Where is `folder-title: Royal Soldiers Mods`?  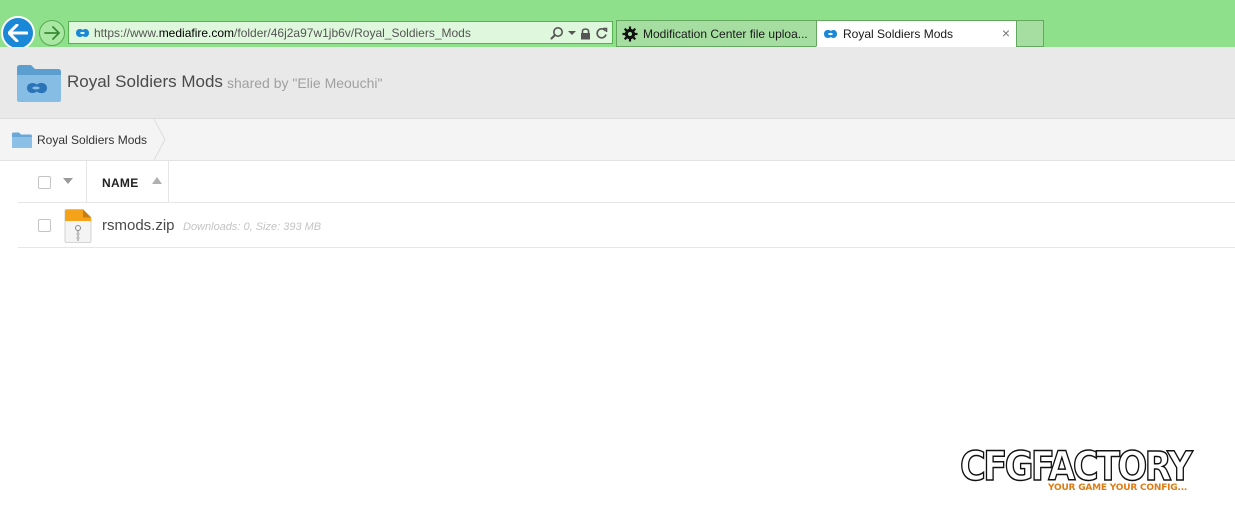 folder-title: Royal Soldiers Mods is located at coordinates (145, 81).